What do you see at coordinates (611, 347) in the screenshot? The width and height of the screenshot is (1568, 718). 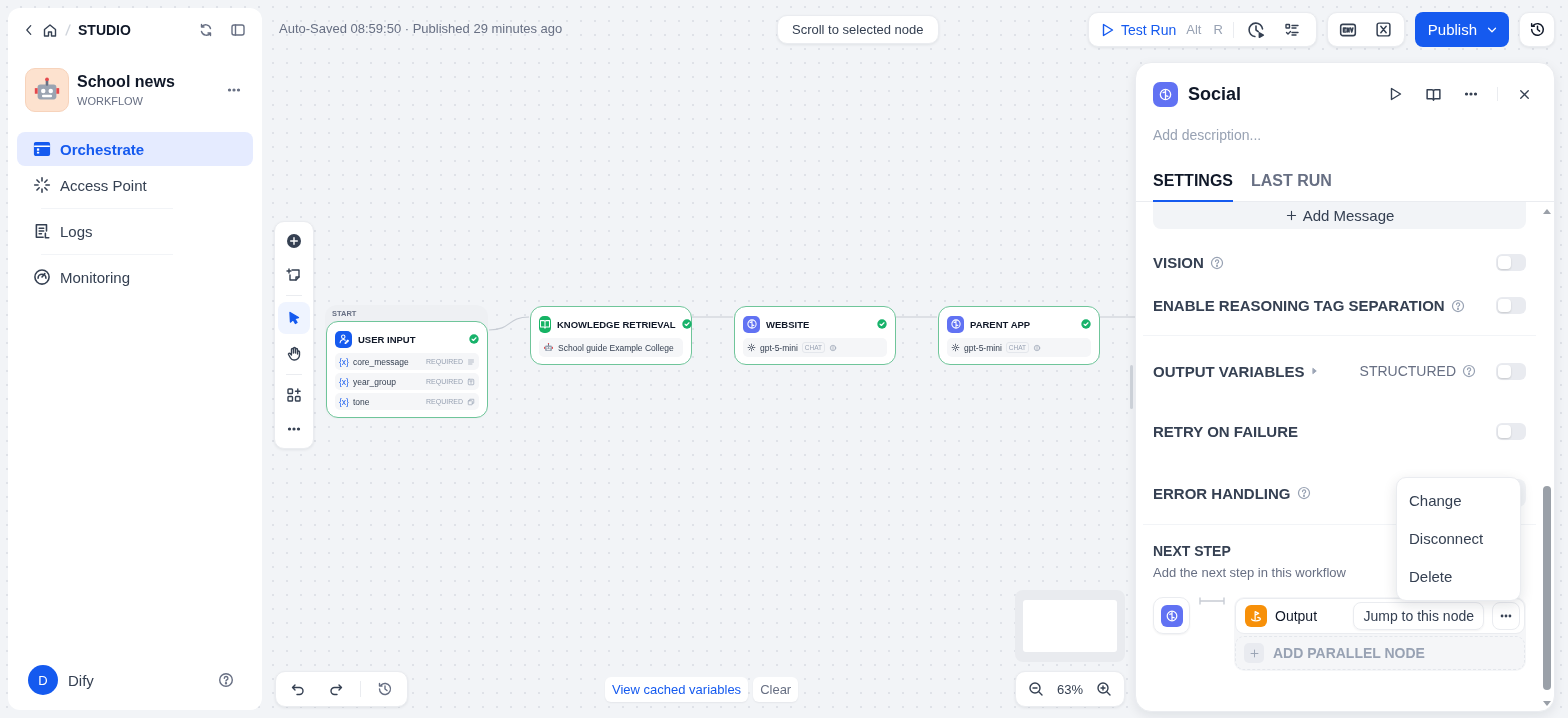 I see `dataset-chip: School guide Example College` at bounding box center [611, 347].